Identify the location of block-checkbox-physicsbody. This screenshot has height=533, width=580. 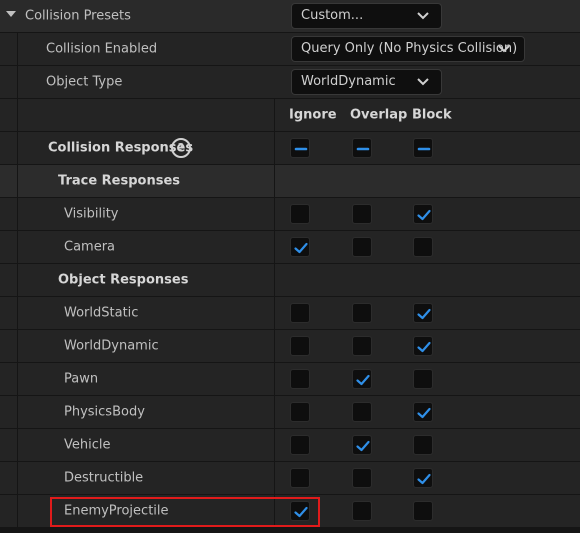
(423, 412).